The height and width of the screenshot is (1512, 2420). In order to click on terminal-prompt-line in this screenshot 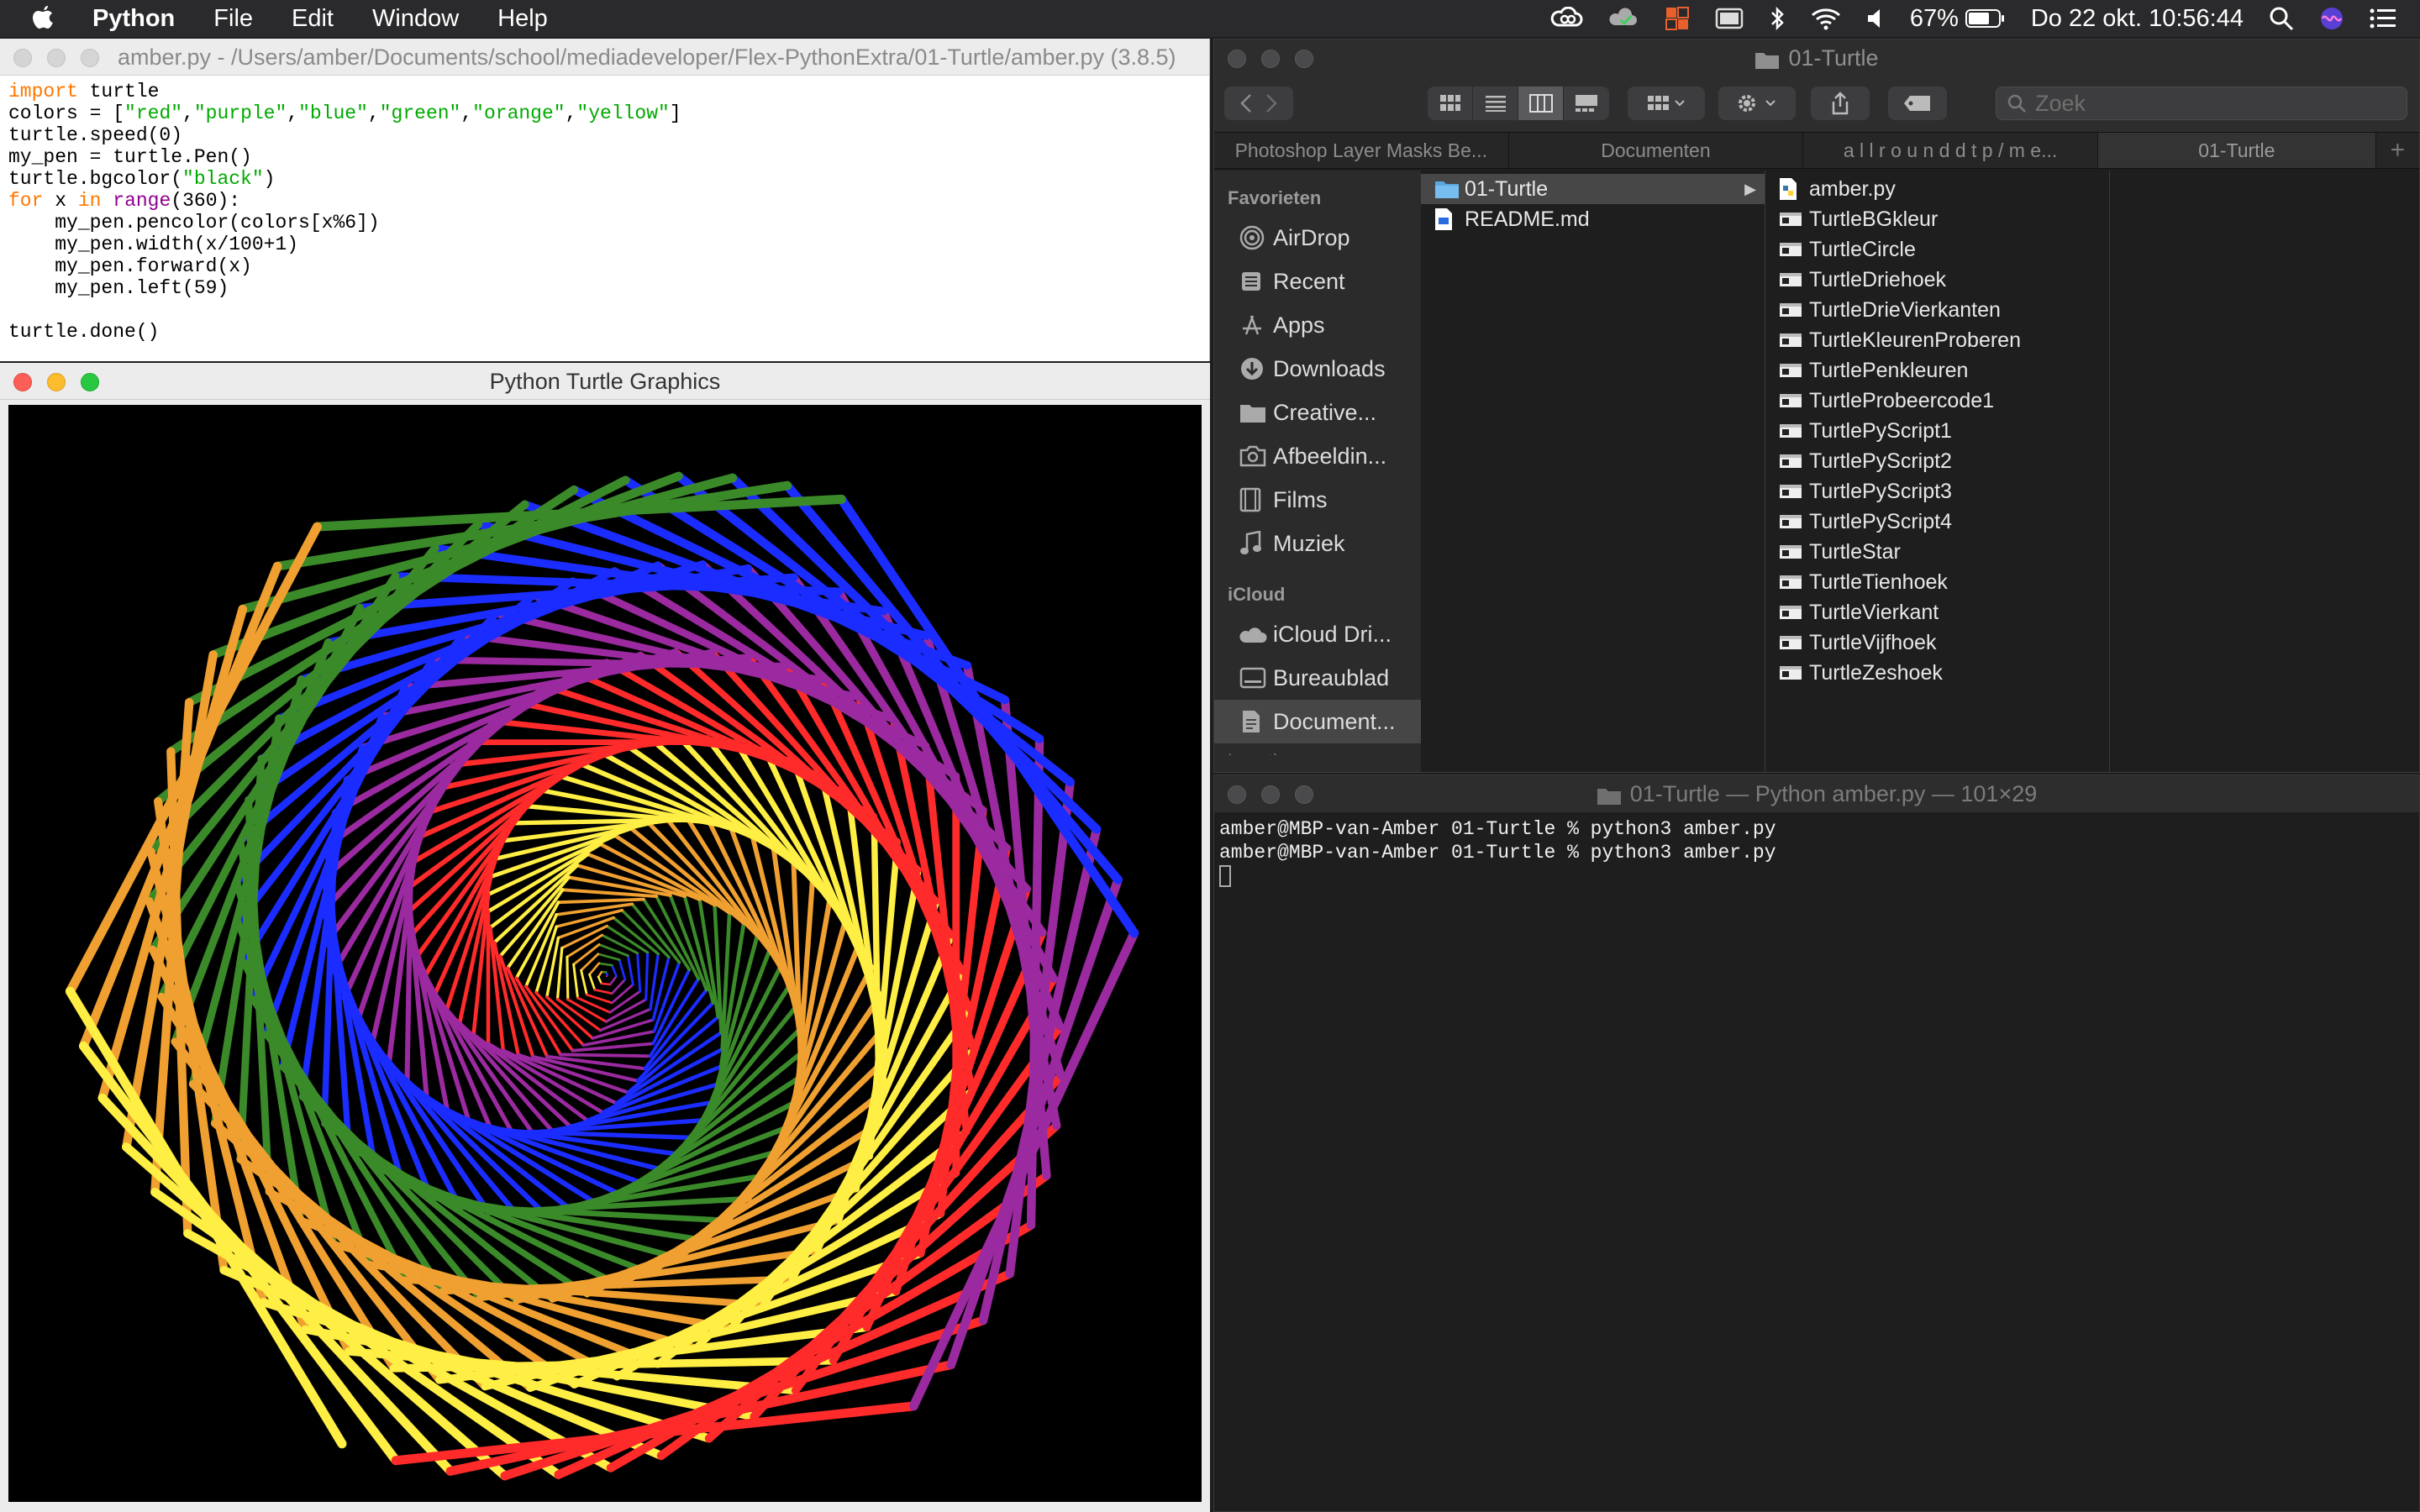, I will do `click(1819, 876)`.